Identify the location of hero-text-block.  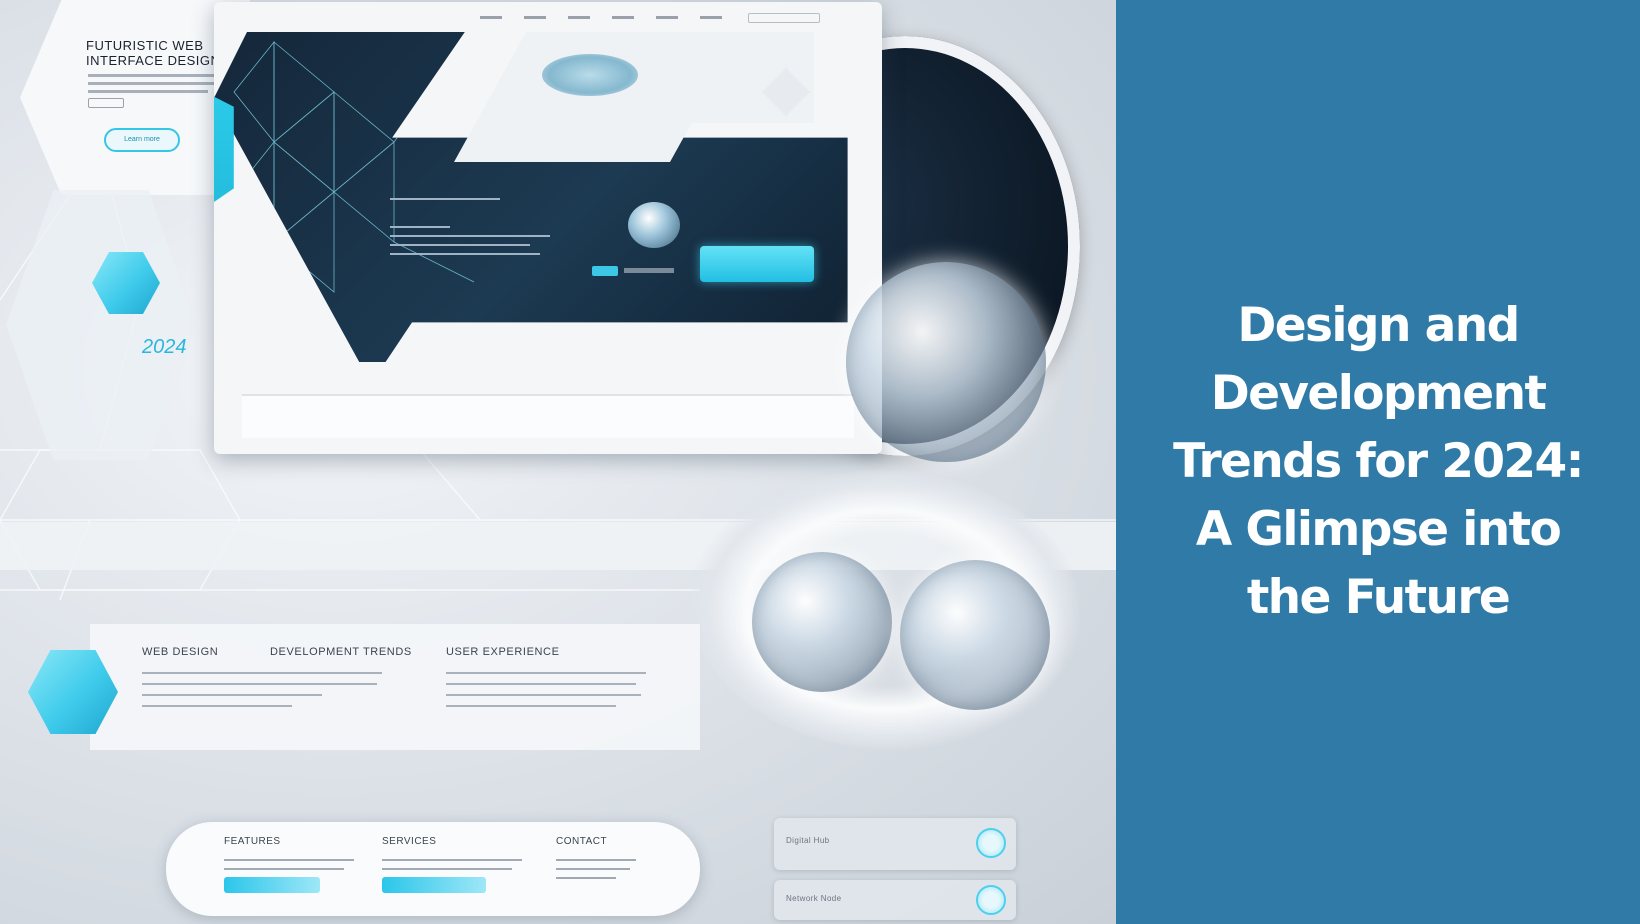
(470, 230).